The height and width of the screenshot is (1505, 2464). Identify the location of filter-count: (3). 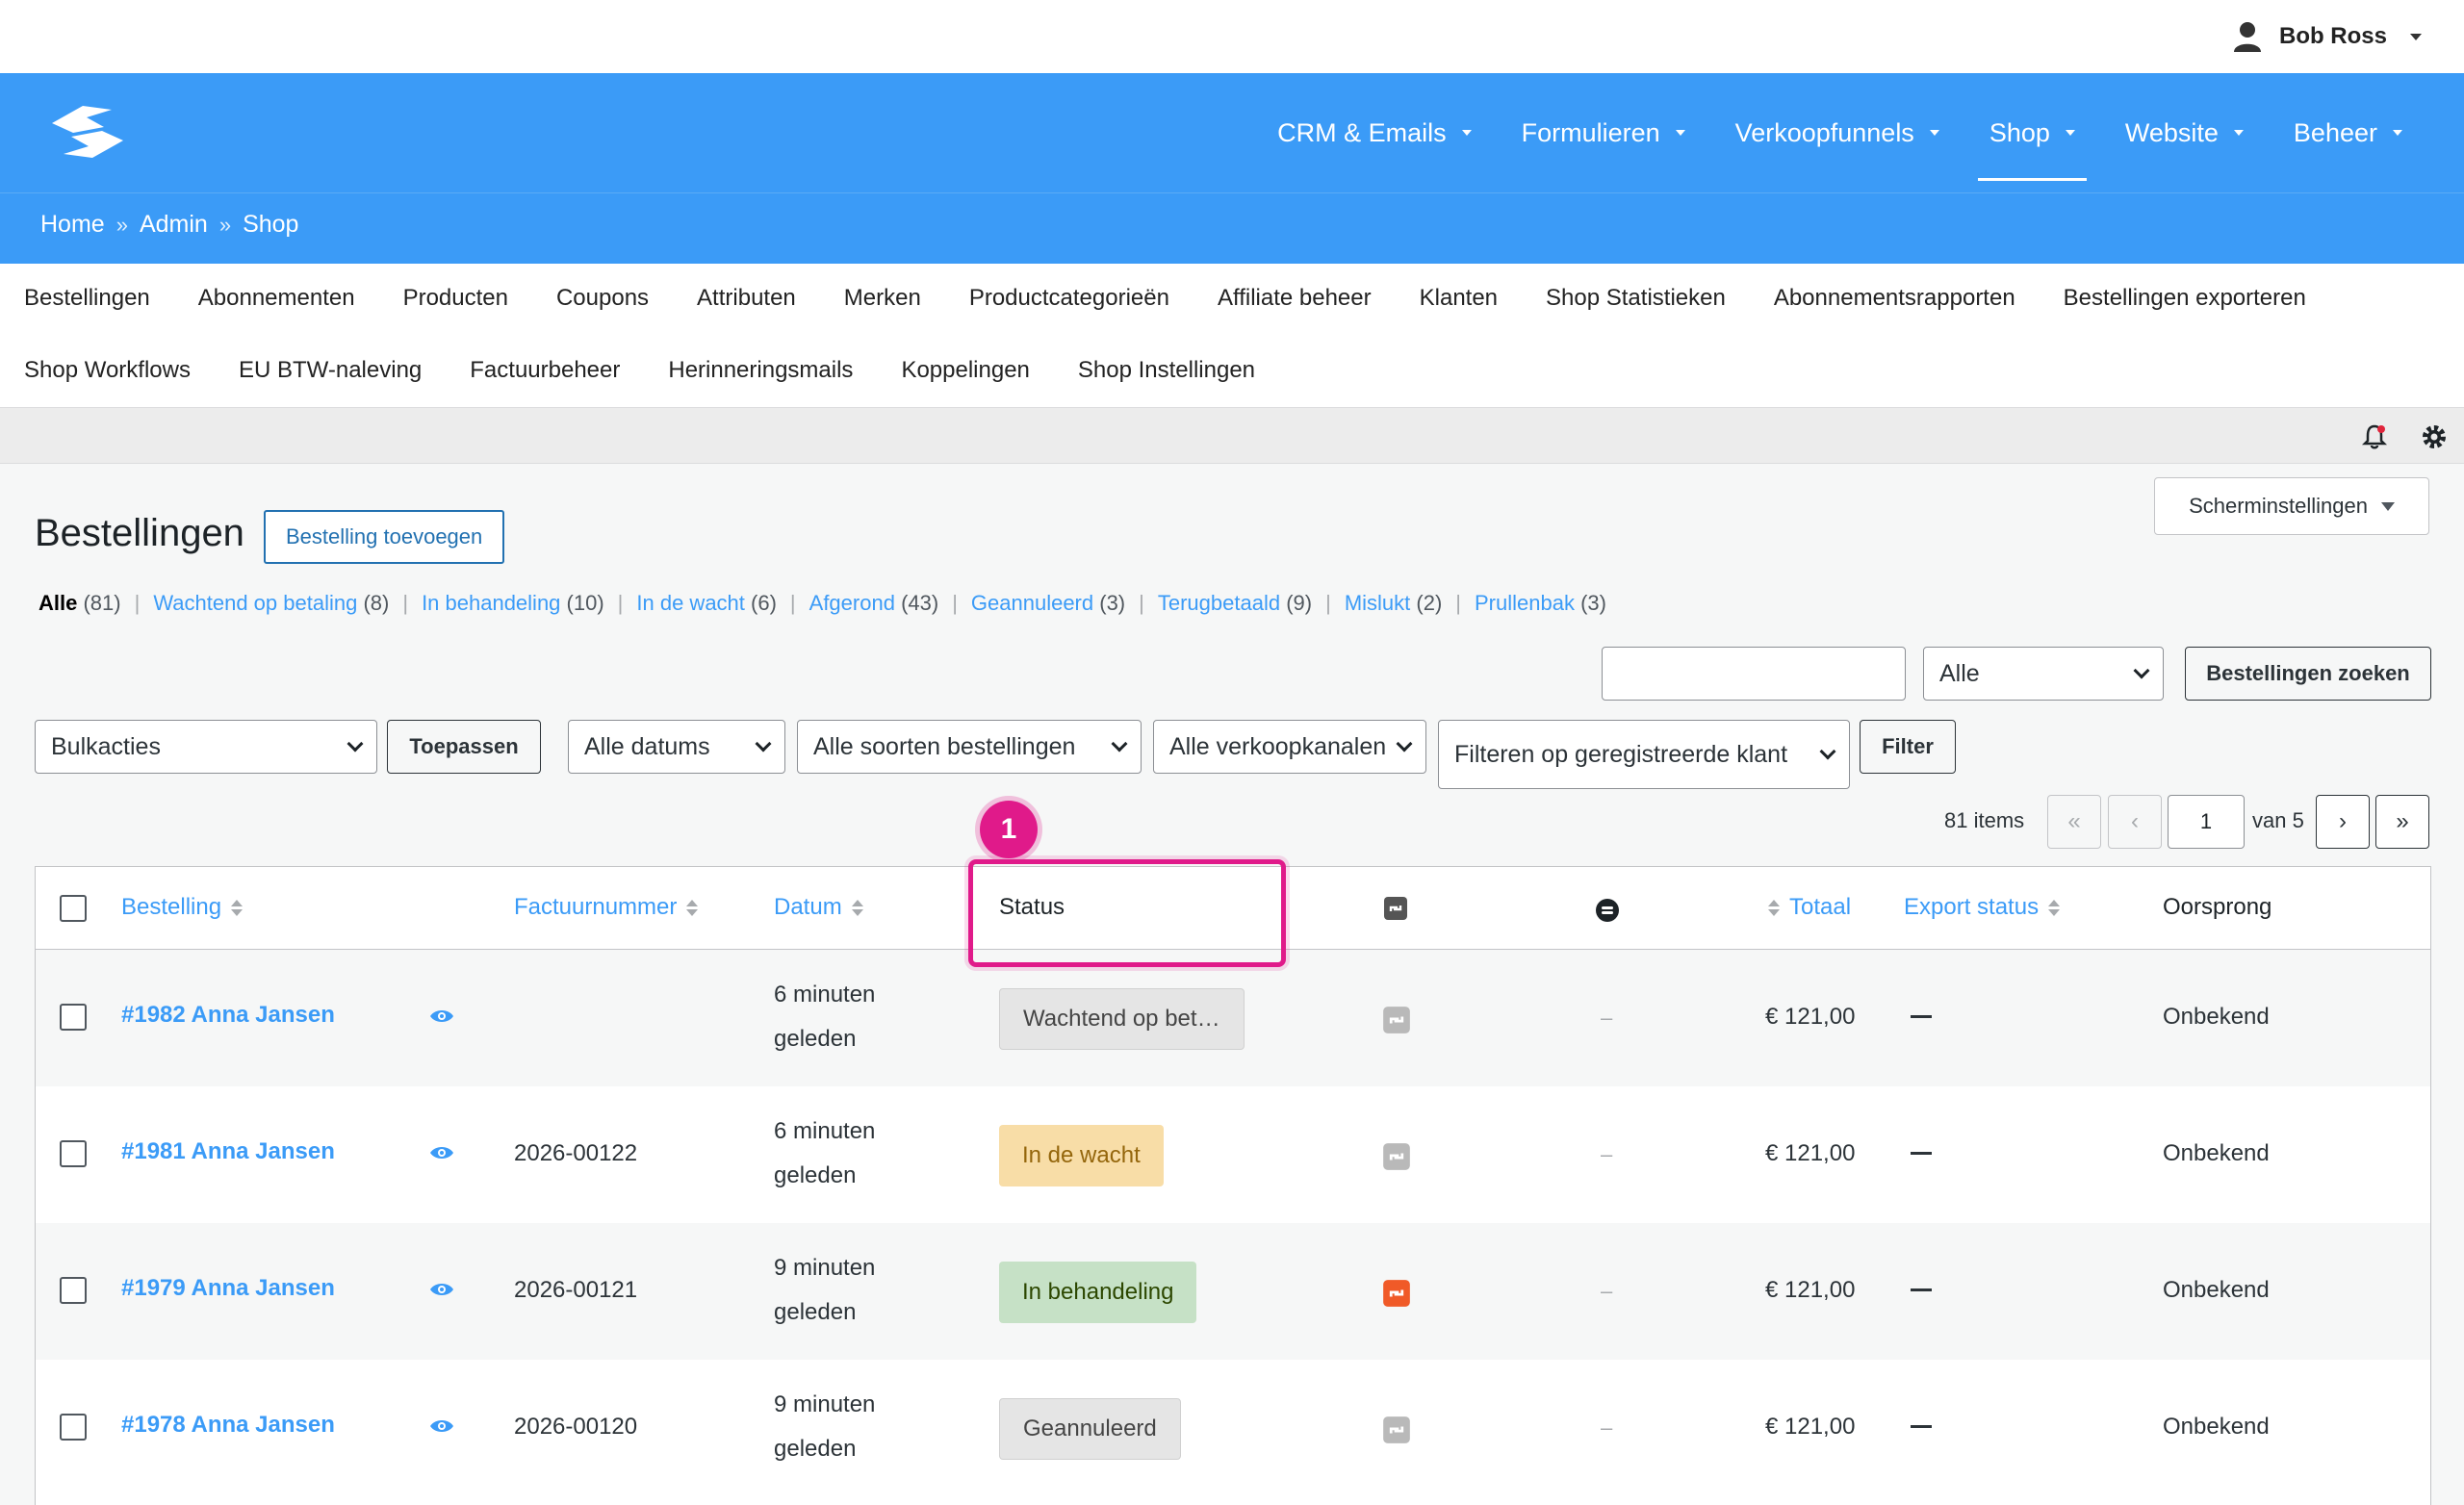
(1112, 603).